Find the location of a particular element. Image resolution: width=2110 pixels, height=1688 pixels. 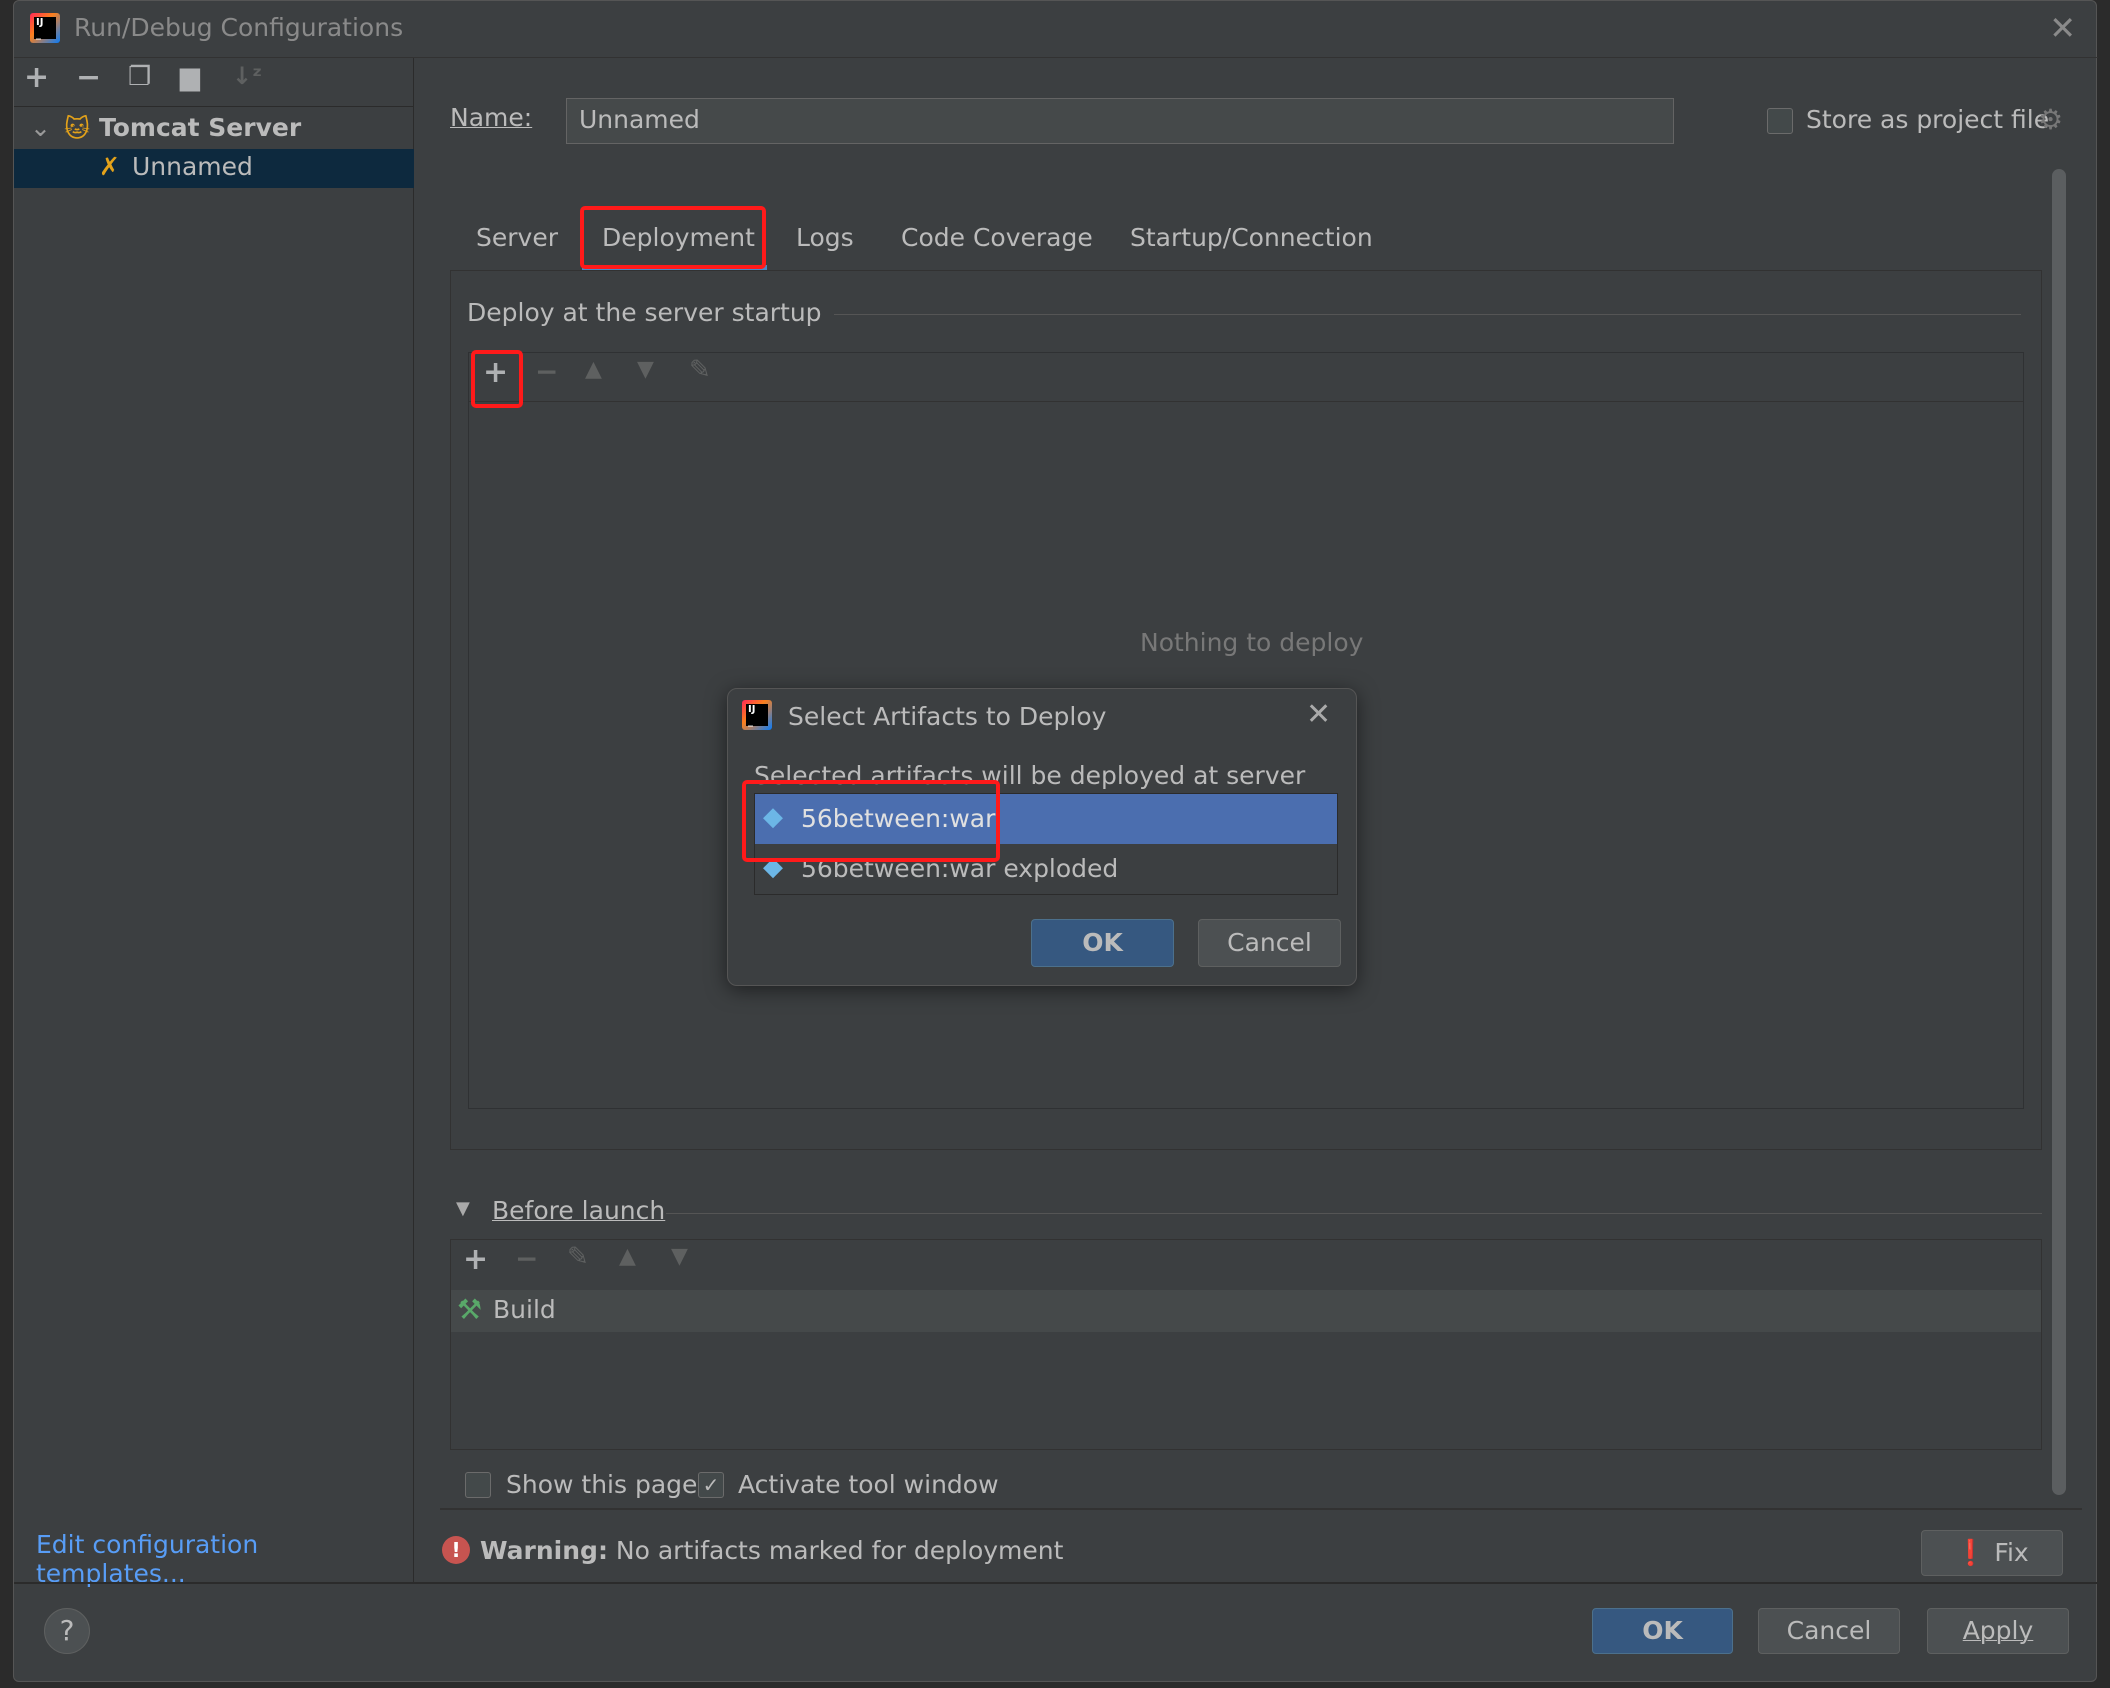

tree-item-unnamed: ✗ Unnamed is located at coordinates (214, 168).